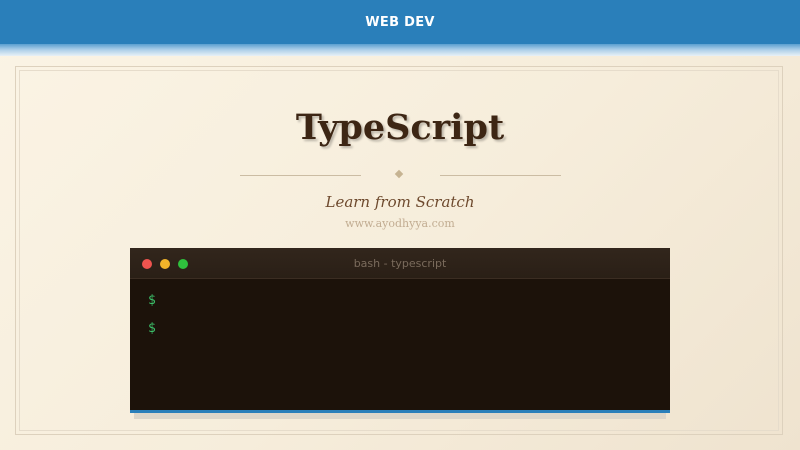 The height and width of the screenshot is (450, 800). I want to click on site-url: www.ayodhyya.com, so click(400, 223).